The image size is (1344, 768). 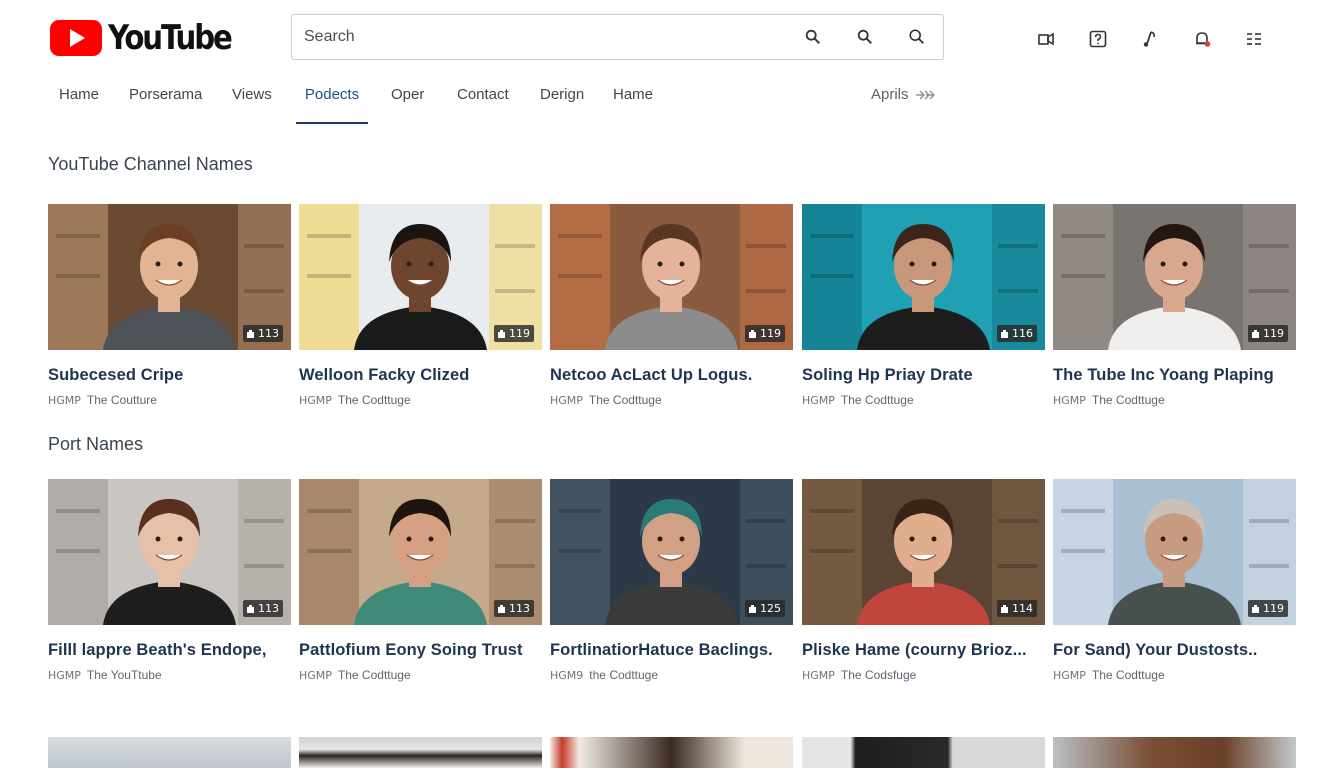 I want to click on video-thumbnail: 116, so click(x=923, y=277).